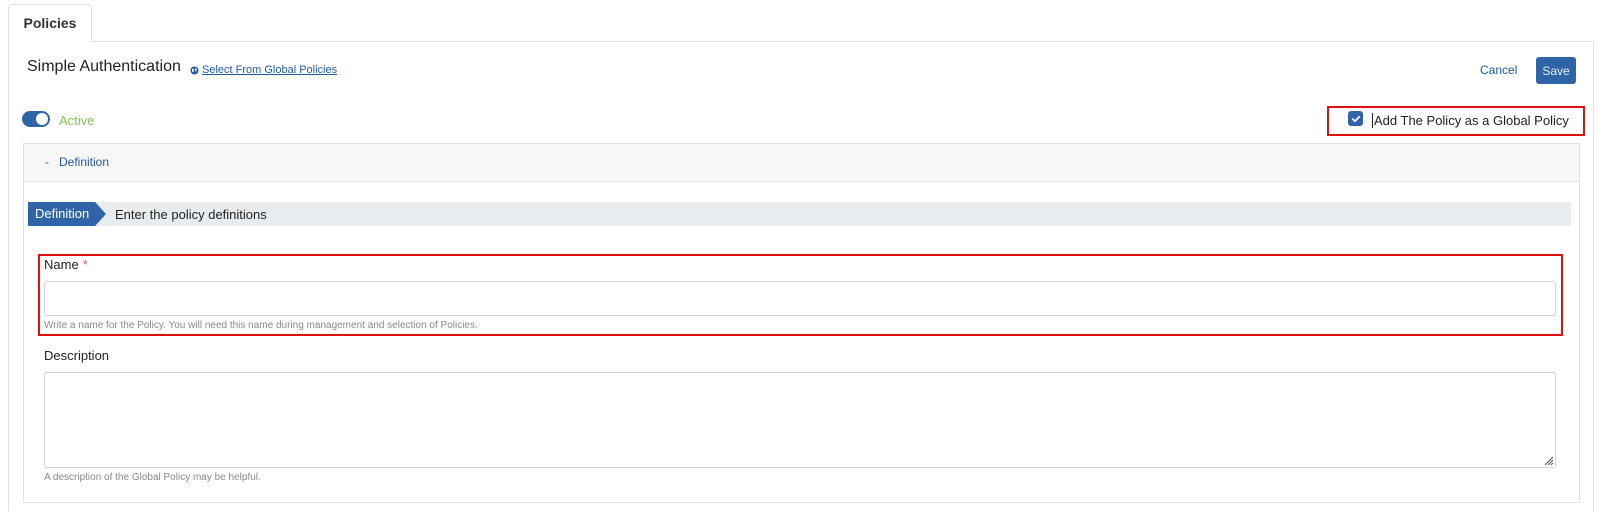  Describe the element at coordinates (1548, 460) in the screenshot. I see `resize-grip-icon` at that location.